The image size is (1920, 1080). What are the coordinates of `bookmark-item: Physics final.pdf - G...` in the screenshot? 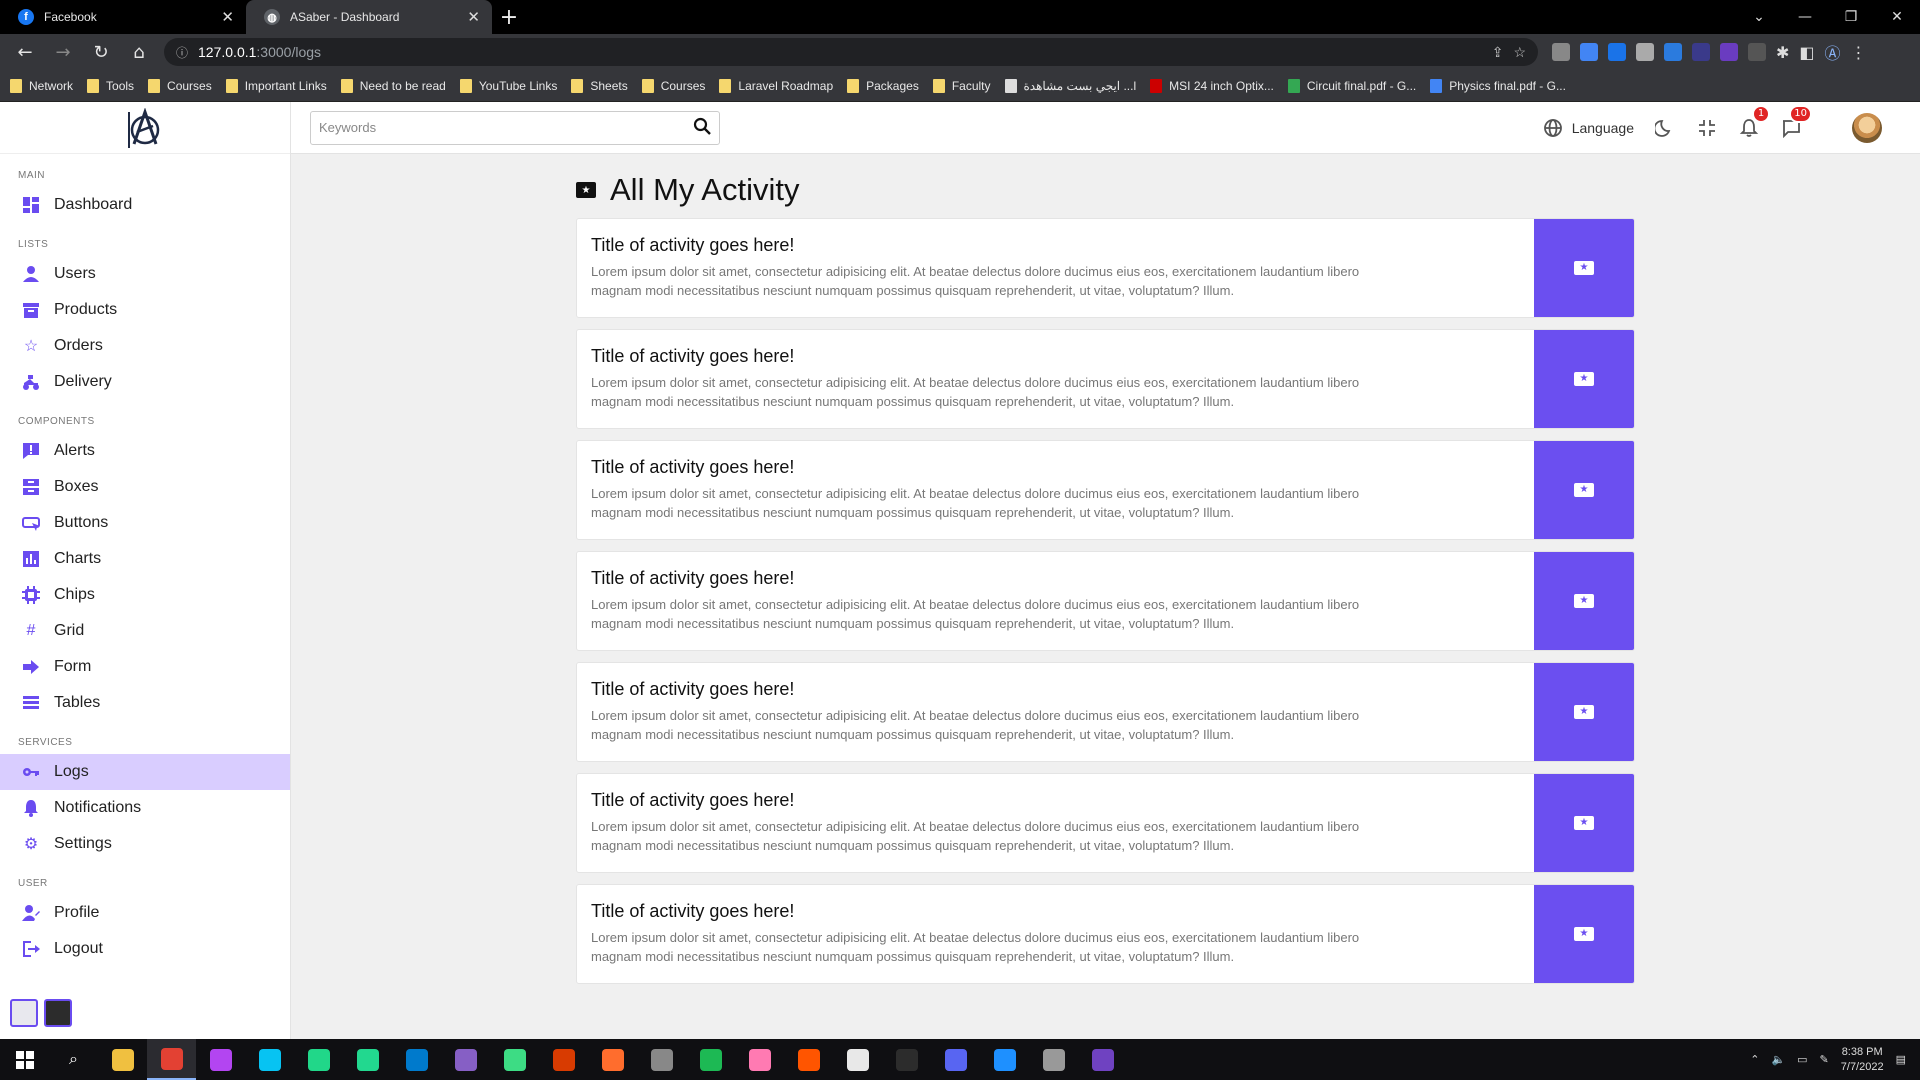 It's located at (1498, 85).